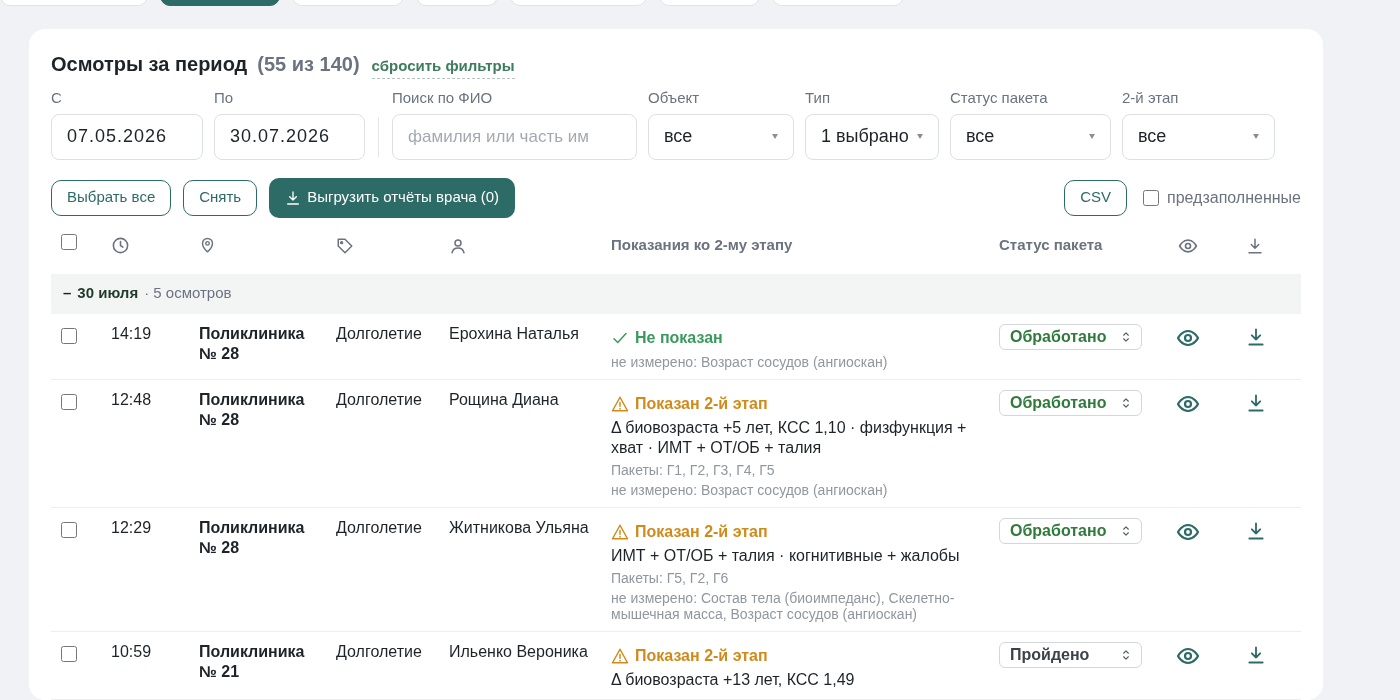 Image resolution: width=1400 pixels, height=700 pixels. What do you see at coordinates (702, 244) in the screenshot?
I see `column-header: Показания ко 2-му этапу` at bounding box center [702, 244].